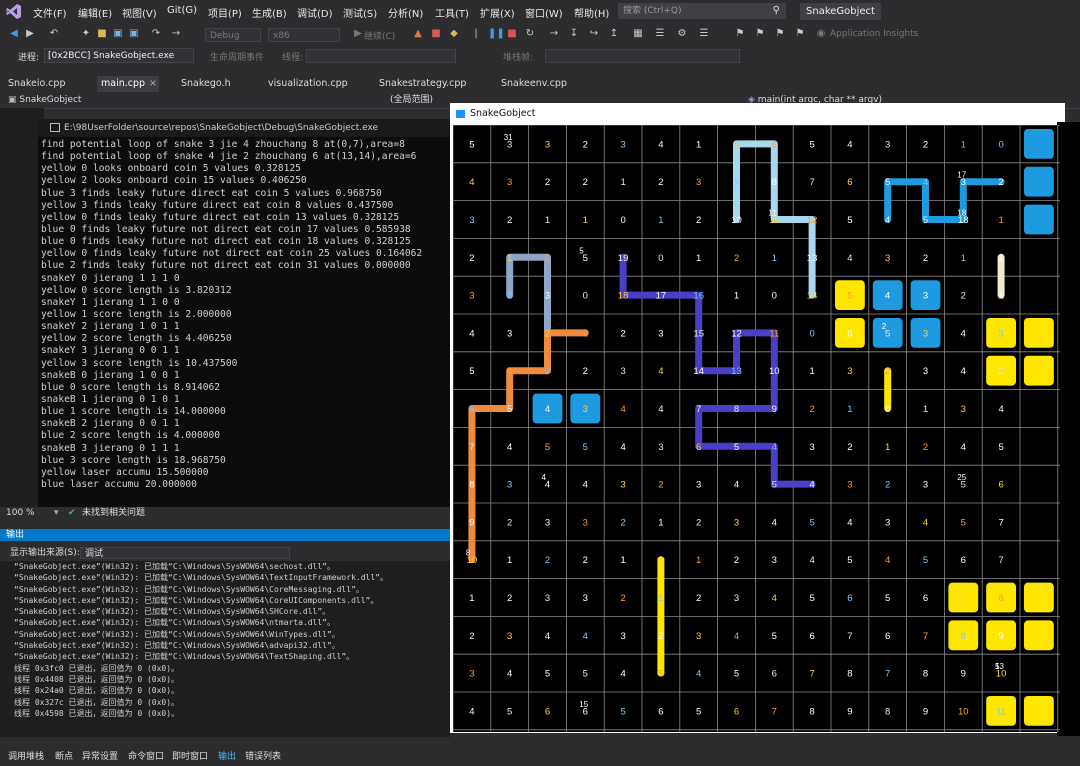  I want to click on console-line: snakeY 2 jierang 1 0 1 1, so click(110, 327).